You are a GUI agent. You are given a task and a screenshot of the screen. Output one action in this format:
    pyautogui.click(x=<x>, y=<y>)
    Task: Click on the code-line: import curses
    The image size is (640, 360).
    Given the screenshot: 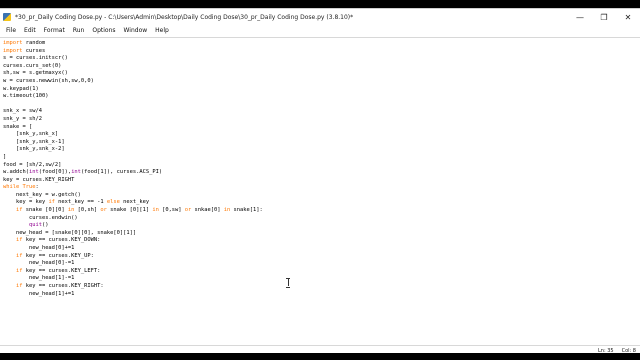 What is the action you would take?
    pyautogui.click(x=321, y=52)
    